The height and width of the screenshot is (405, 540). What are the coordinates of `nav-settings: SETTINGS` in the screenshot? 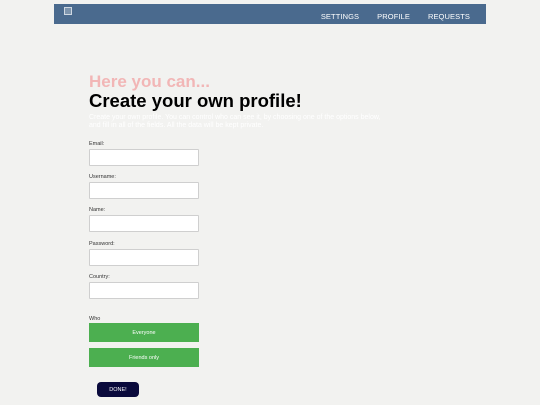 It's located at (340, 16).